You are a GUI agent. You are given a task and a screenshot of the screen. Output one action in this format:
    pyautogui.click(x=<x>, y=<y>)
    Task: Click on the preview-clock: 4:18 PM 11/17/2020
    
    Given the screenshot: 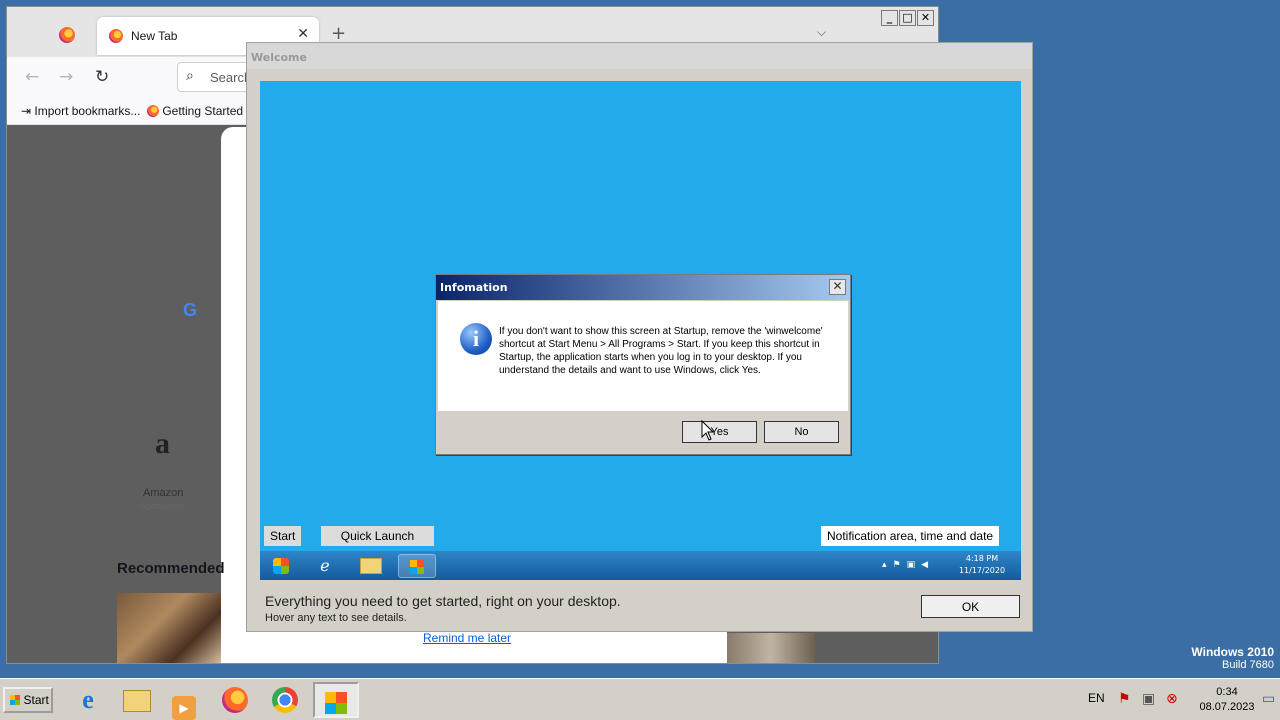 What is the action you would take?
    pyautogui.click(x=982, y=564)
    